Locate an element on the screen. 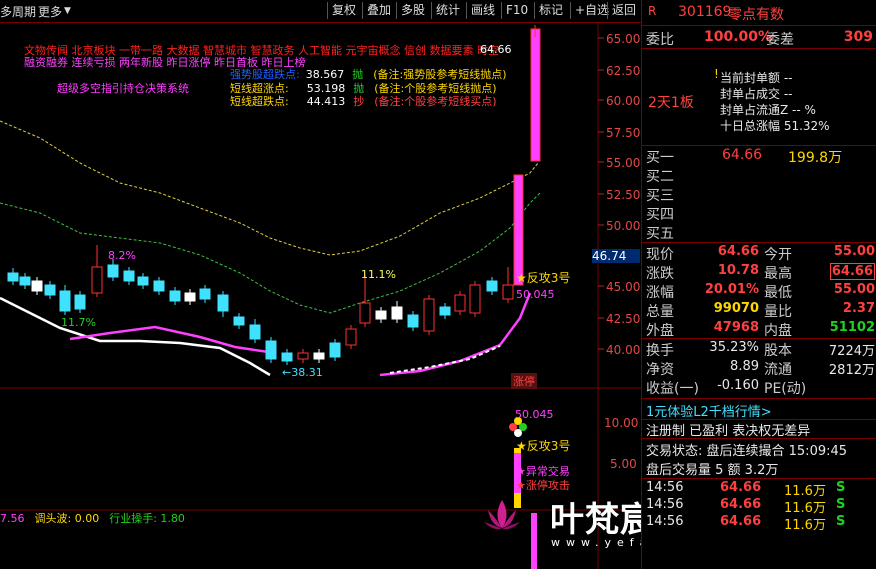 The height and width of the screenshot is (569, 876). quote-label-right: 内盘 is located at coordinates (778, 331).